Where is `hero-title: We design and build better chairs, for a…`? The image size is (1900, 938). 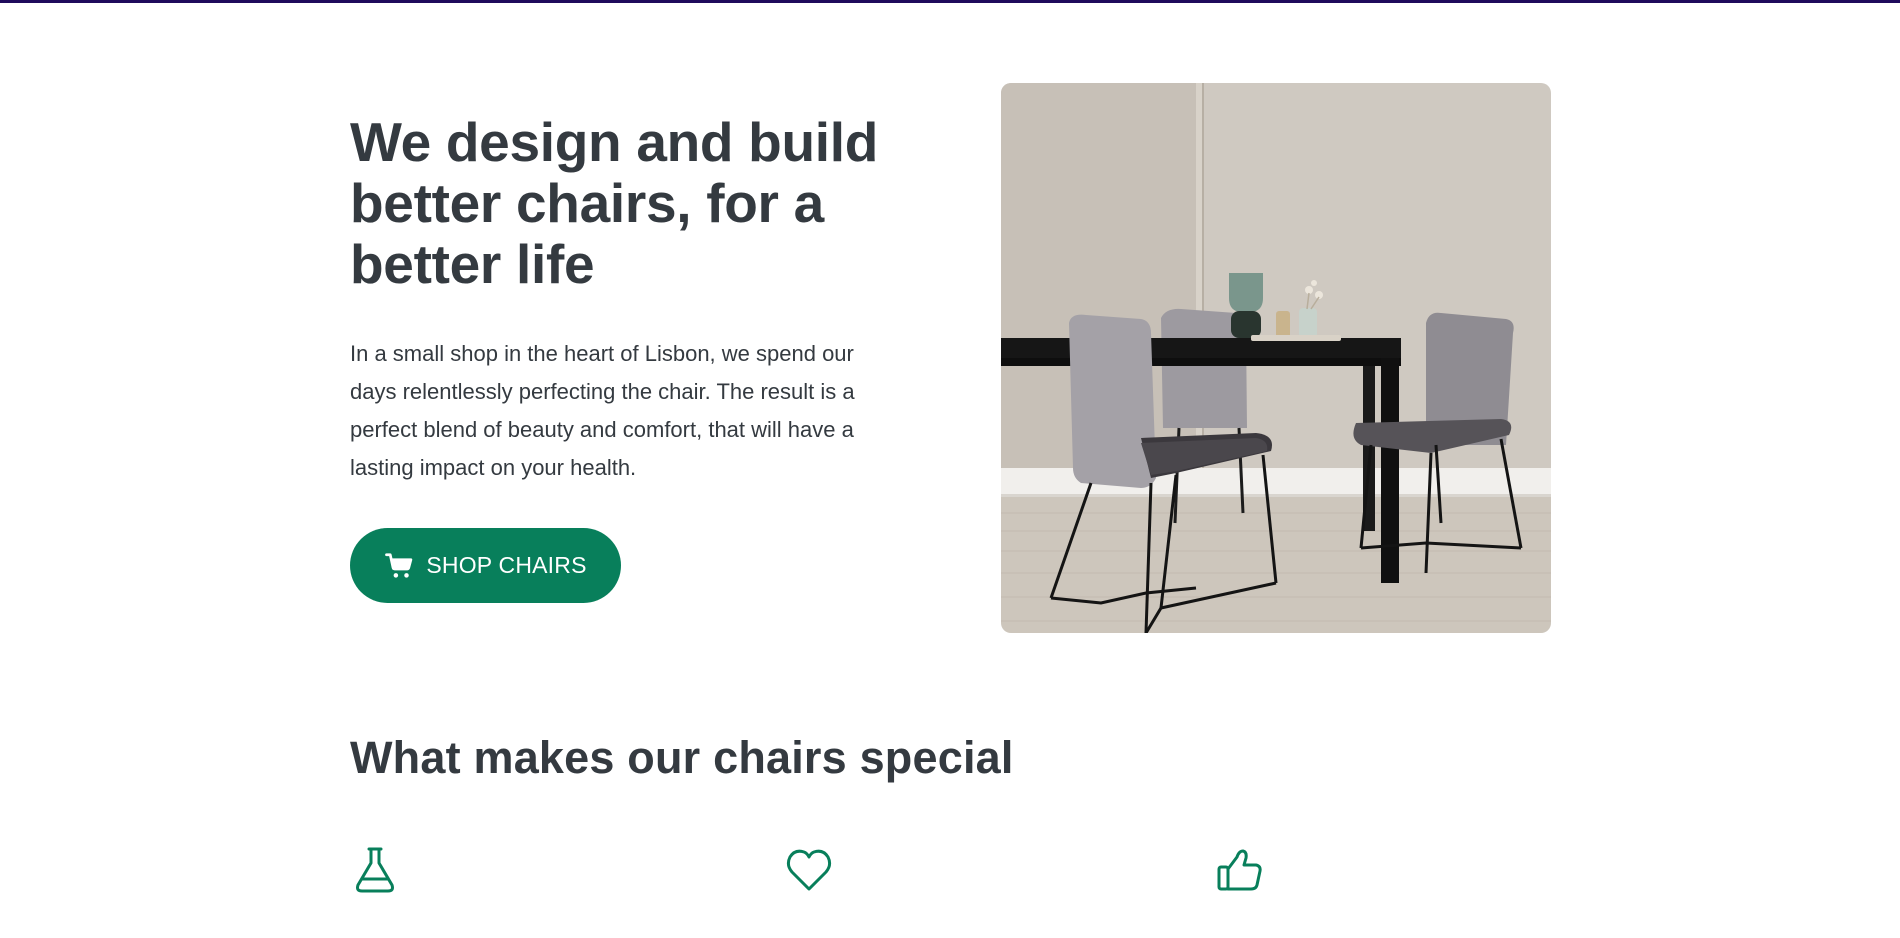
hero-title: We design and build better chairs, for a… is located at coordinates (614, 203).